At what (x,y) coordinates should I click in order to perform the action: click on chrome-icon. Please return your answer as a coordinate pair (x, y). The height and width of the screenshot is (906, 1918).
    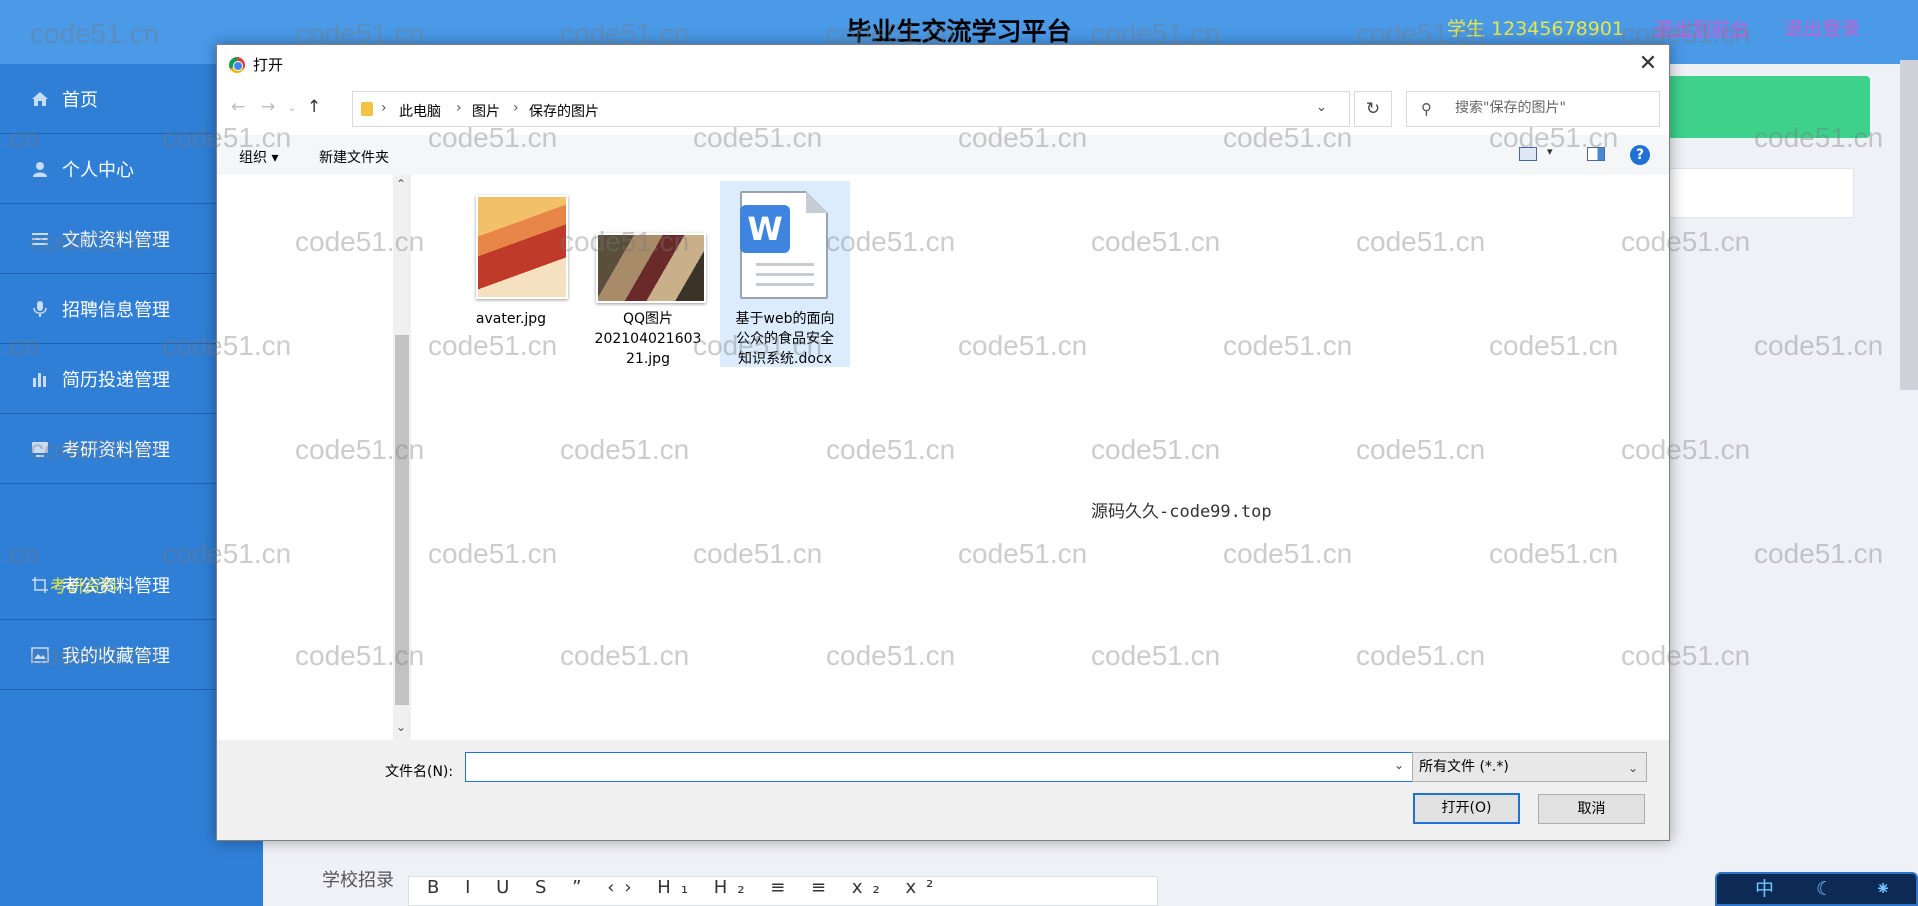
    Looking at the image, I should click on (237, 65).